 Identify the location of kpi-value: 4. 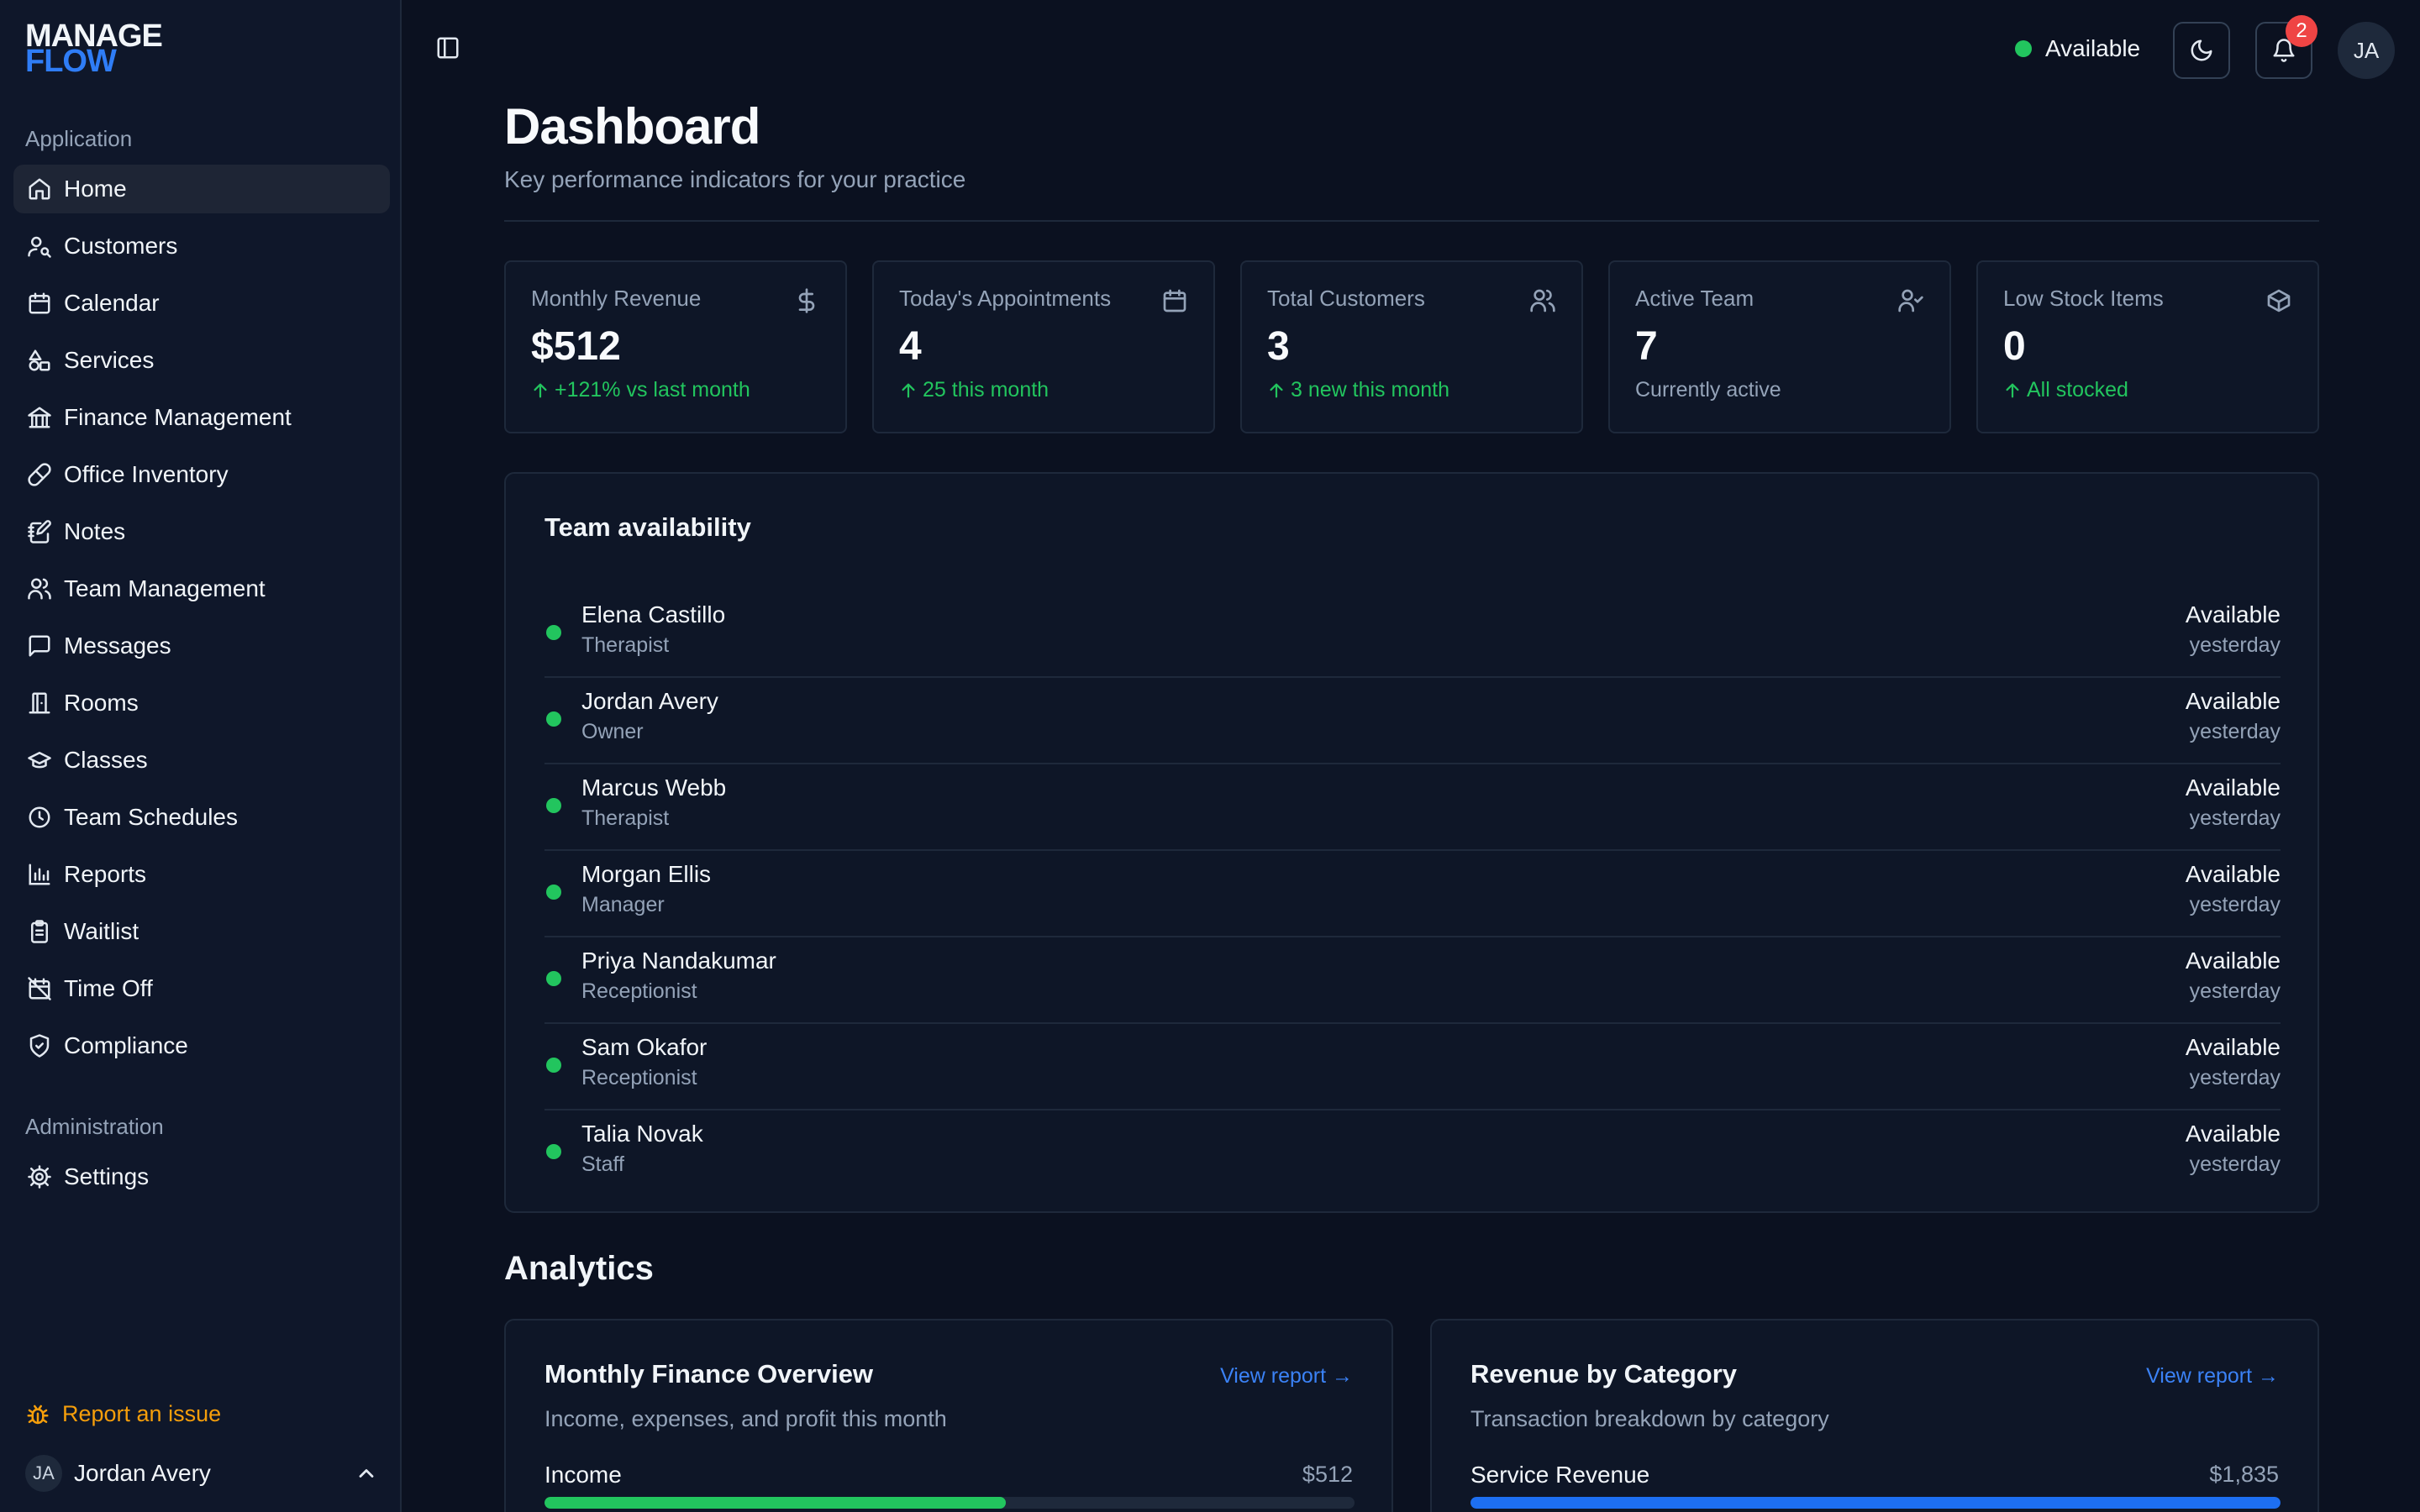
(910, 346).